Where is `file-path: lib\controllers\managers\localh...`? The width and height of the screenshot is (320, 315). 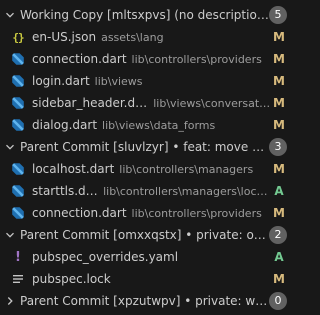
file-path: lib\controllers\managers\localh... is located at coordinates (187, 191).